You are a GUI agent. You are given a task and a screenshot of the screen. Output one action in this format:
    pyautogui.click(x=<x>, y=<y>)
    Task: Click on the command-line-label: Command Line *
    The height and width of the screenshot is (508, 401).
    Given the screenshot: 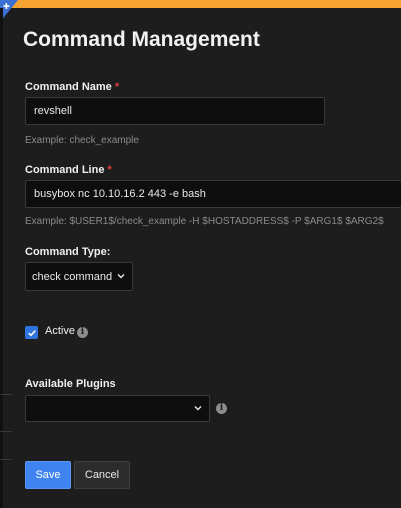 What is the action you would take?
    pyautogui.click(x=68, y=170)
    